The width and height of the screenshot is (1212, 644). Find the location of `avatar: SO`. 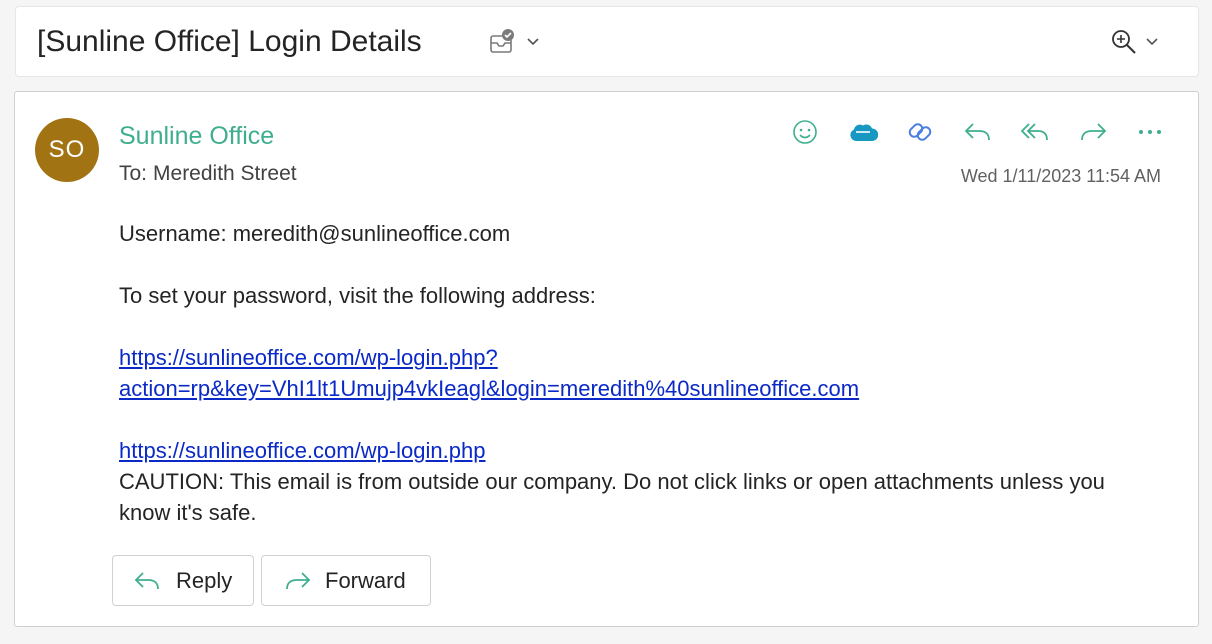

avatar: SO is located at coordinates (67, 150).